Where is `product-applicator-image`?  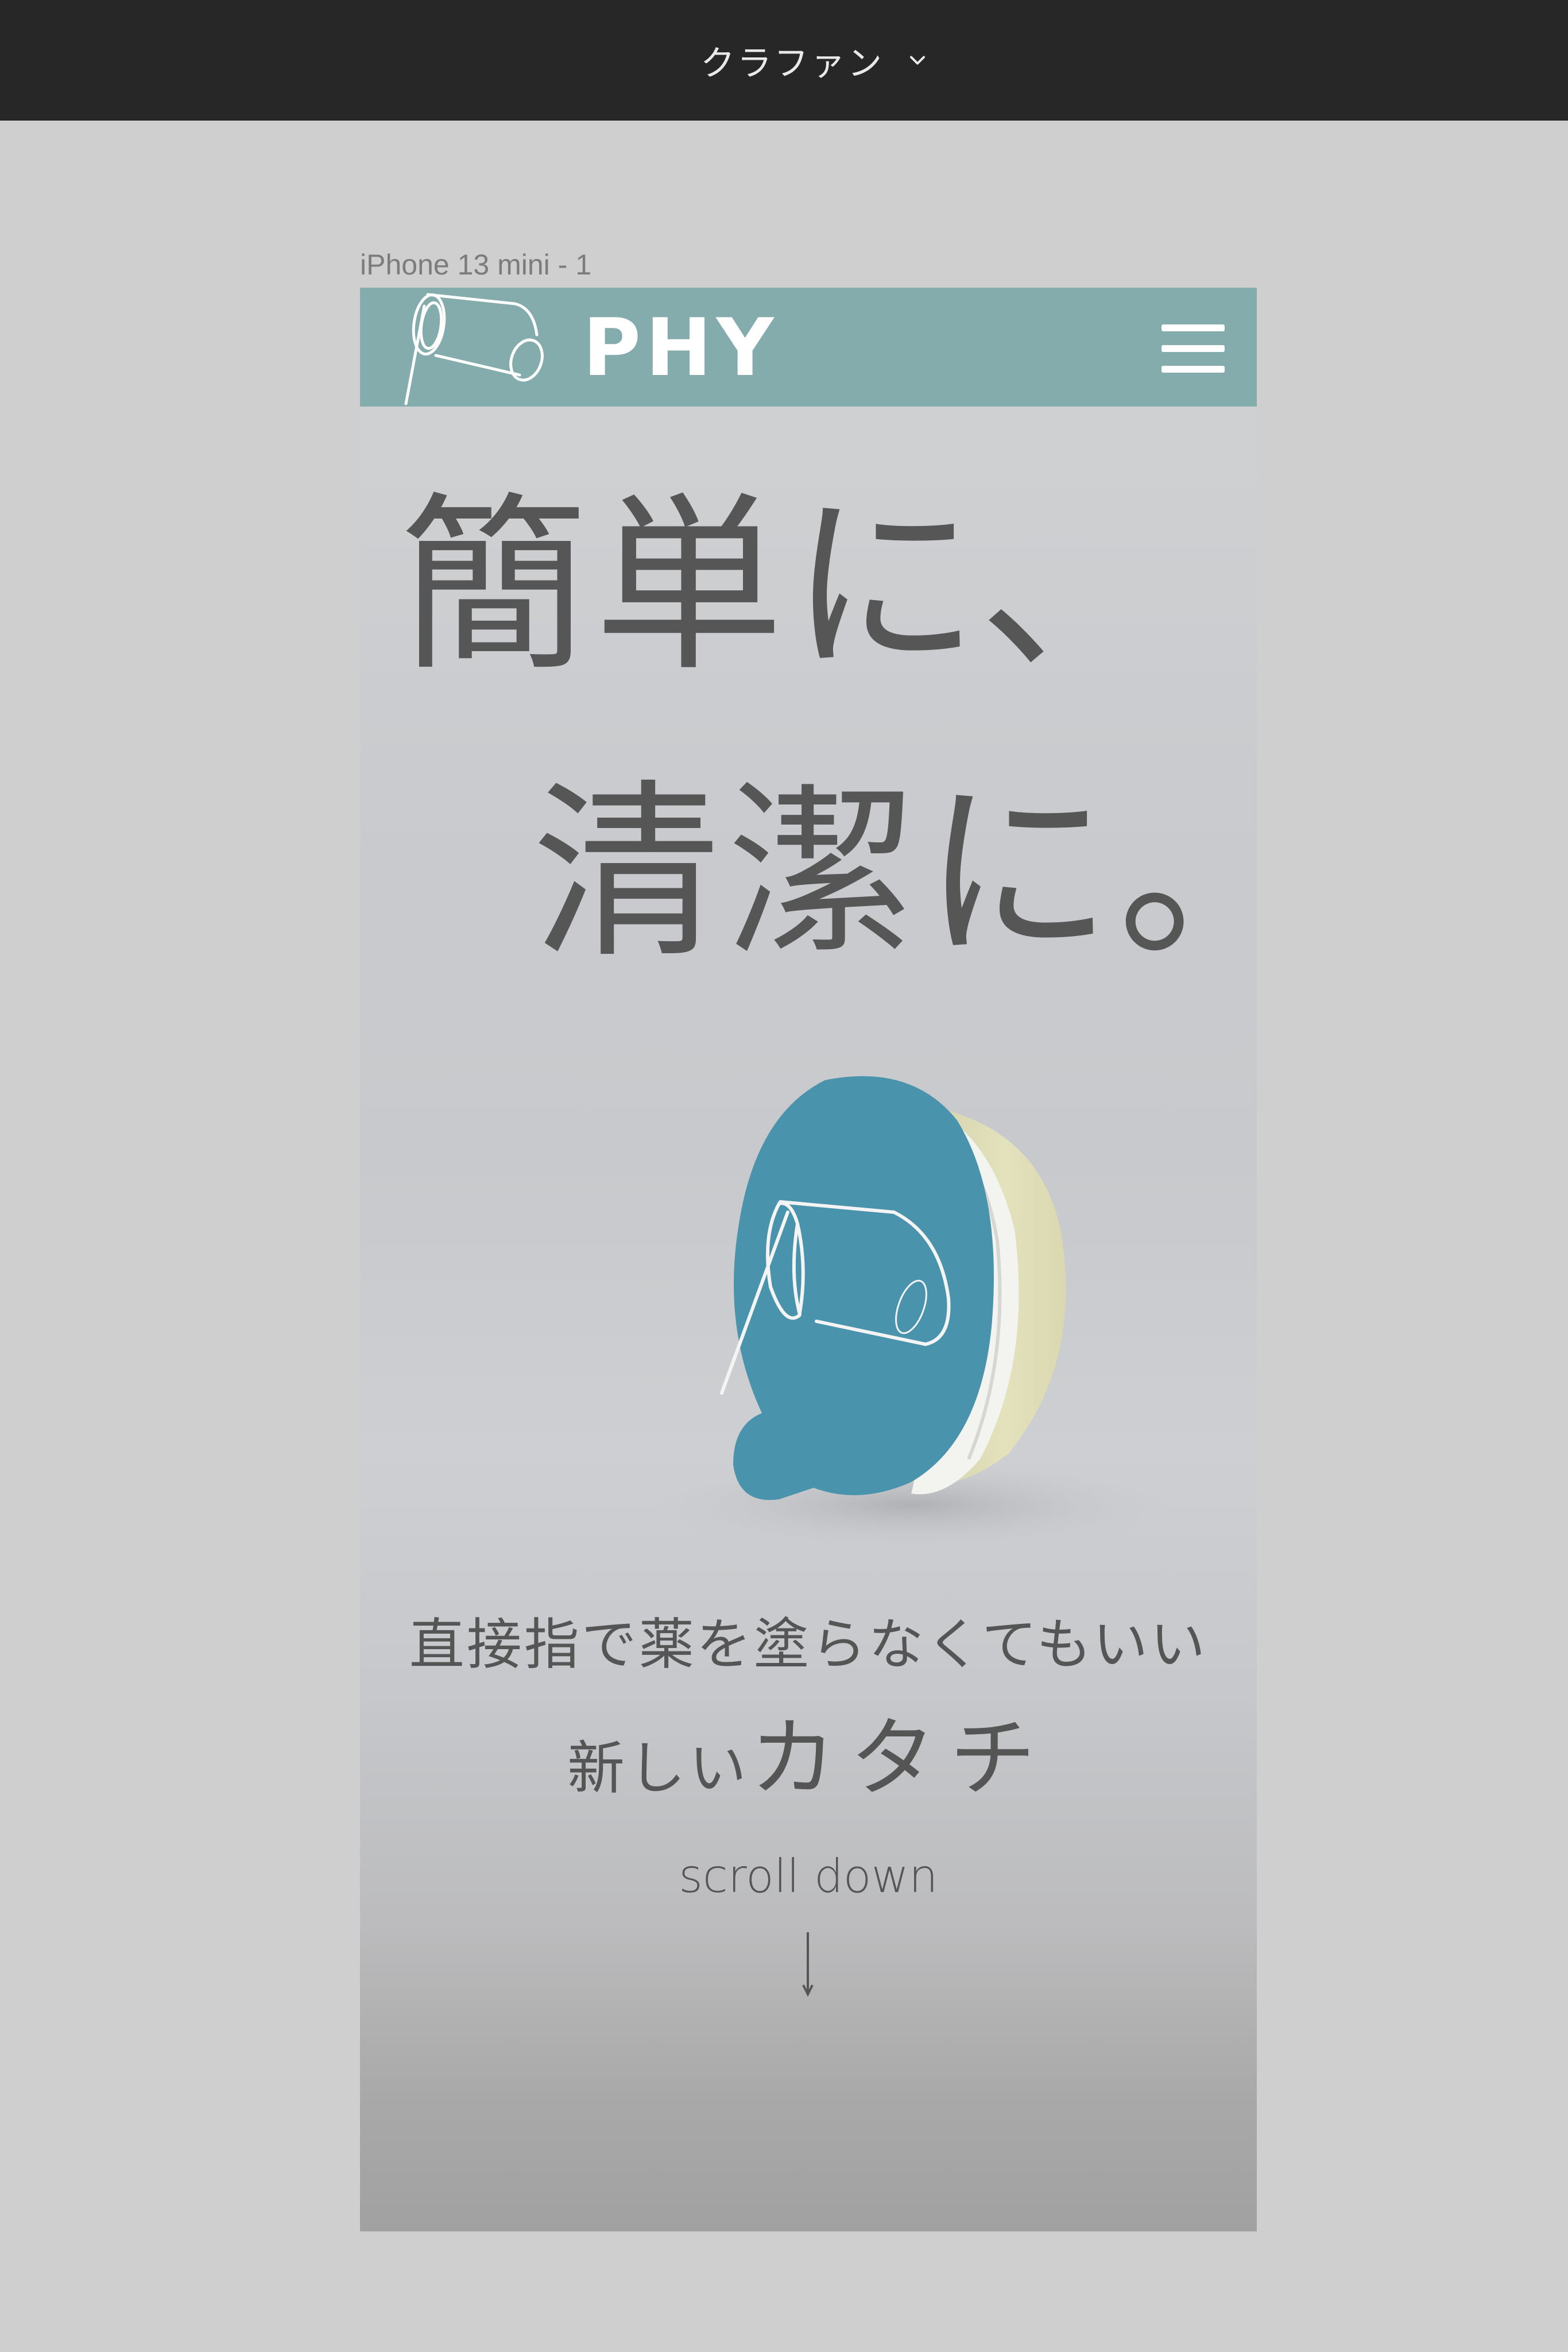
product-applicator-image is located at coordinates (911, 1313).